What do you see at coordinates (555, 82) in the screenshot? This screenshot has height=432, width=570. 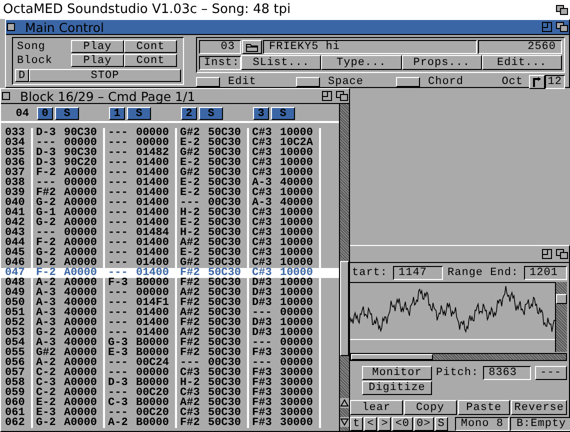 I see `octave-field: 12` at bounding box center [555, 82].